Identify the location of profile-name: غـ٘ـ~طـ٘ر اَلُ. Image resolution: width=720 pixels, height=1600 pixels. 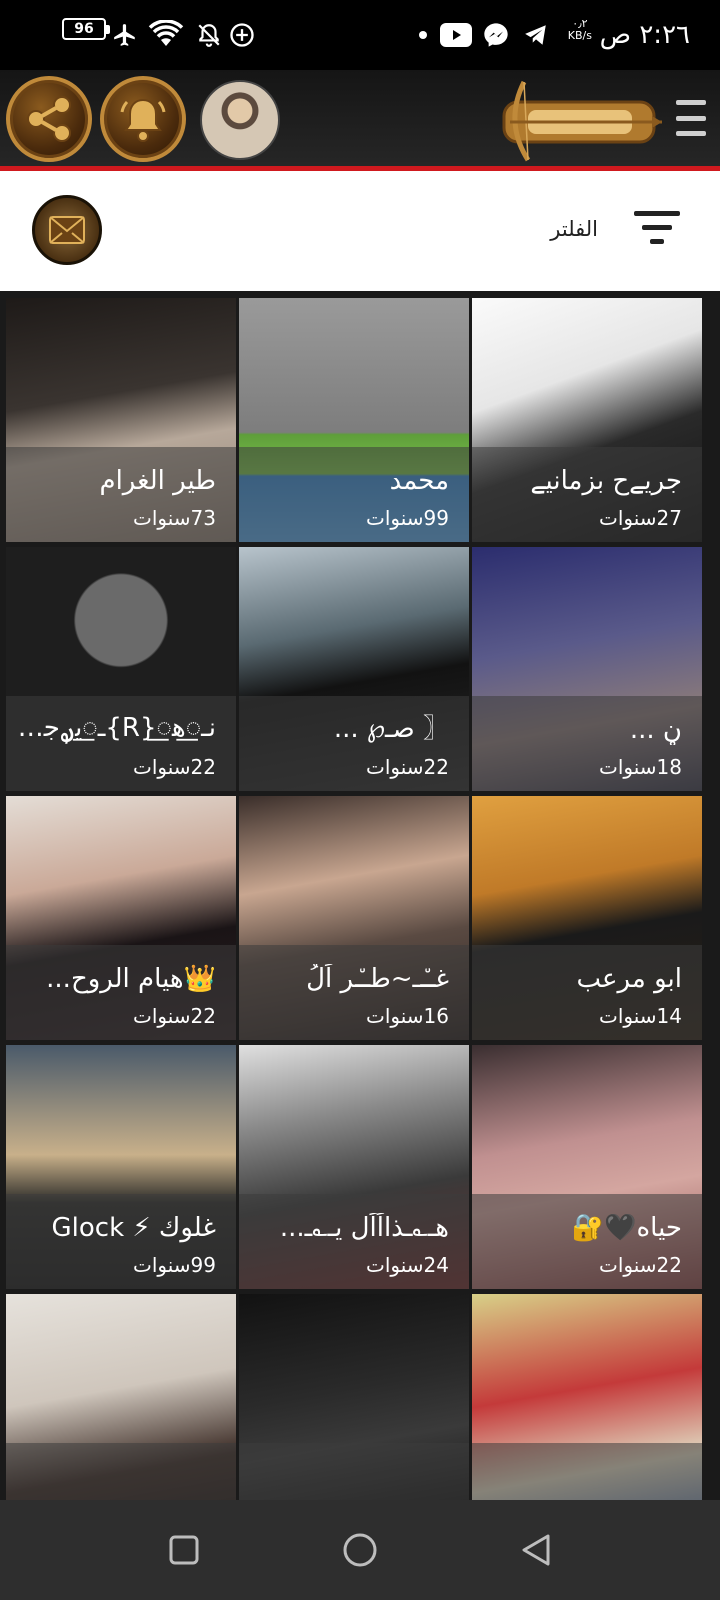
(377, 979).